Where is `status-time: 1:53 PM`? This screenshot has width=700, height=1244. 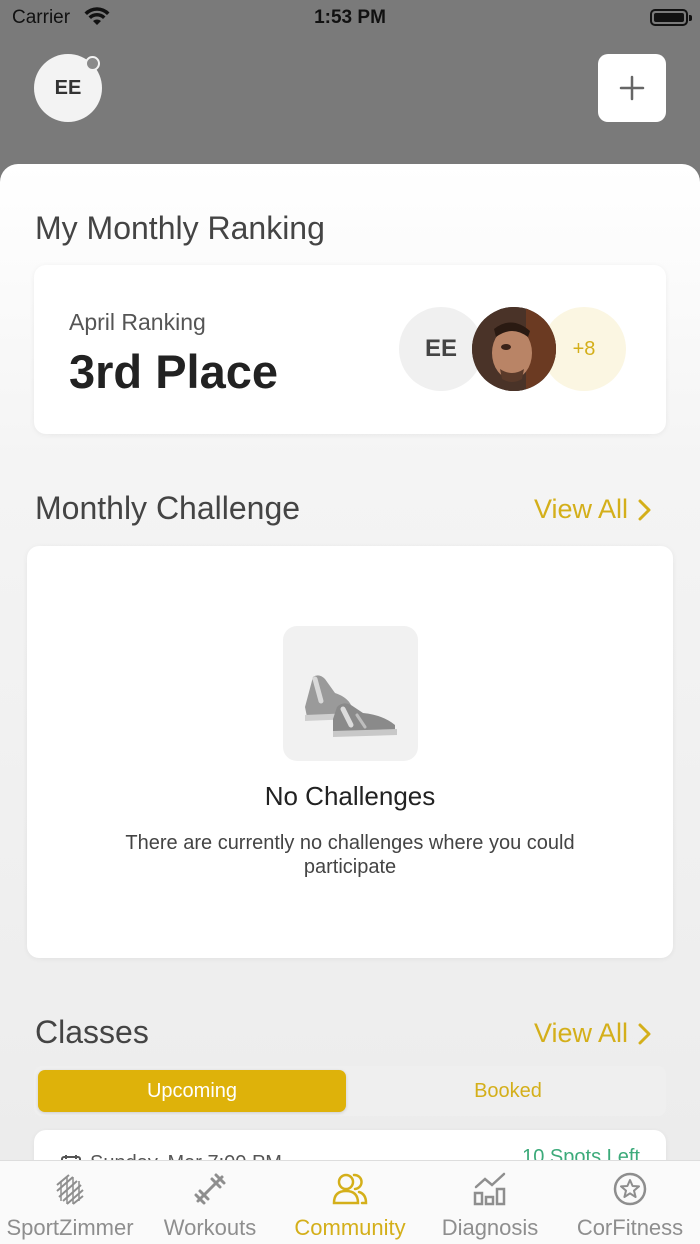 status-time: 1:53 PM is located at coordinates (350, 17).